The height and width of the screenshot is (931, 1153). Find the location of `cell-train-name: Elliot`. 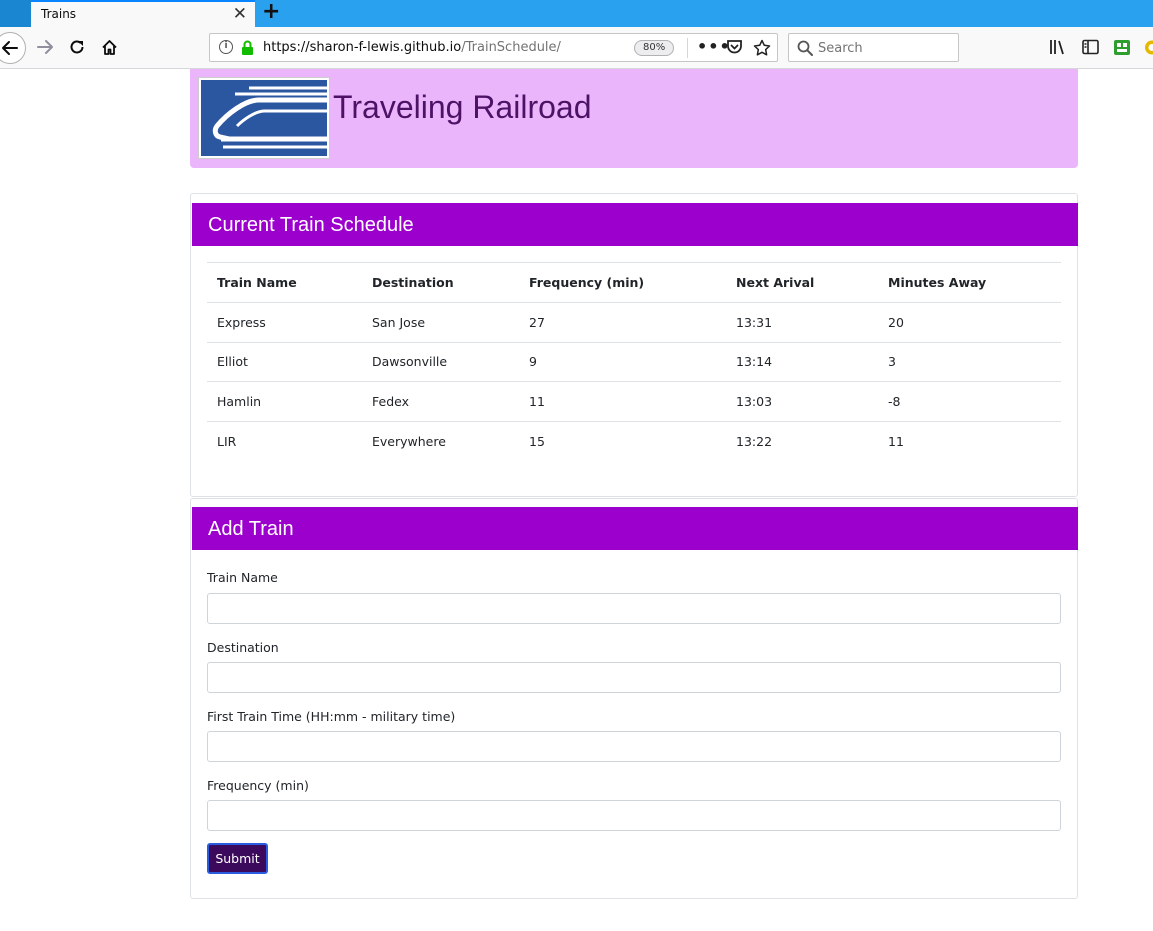

cell-train-name: Elliot is located at coordinates (284, 362).